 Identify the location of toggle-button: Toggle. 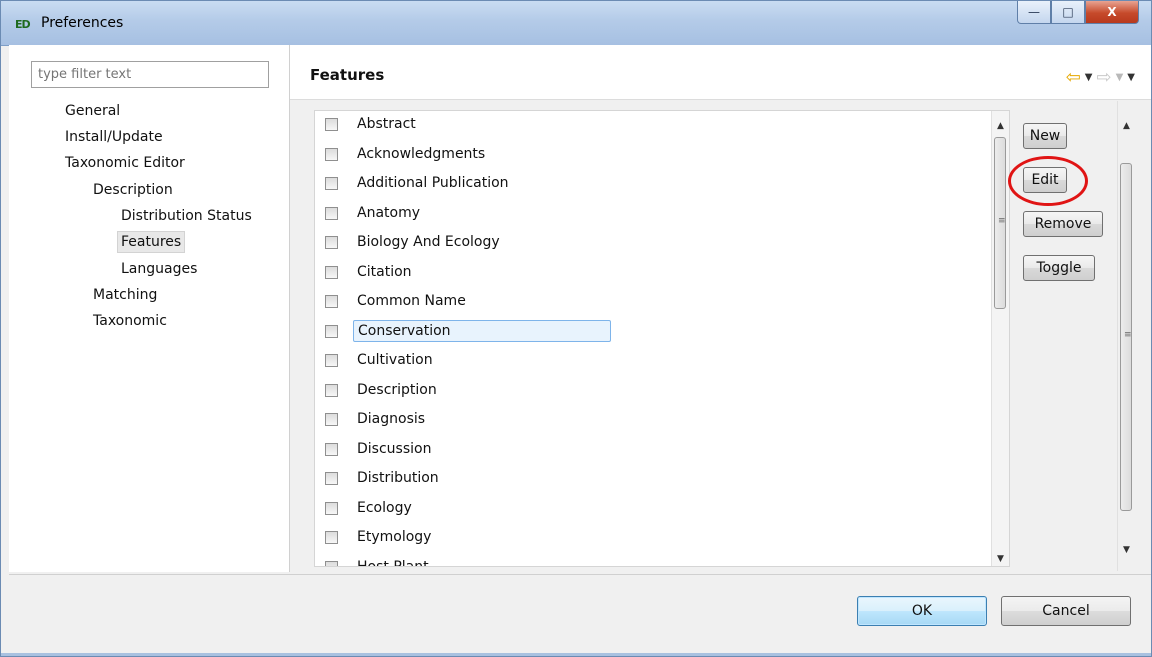
(1059, 268).